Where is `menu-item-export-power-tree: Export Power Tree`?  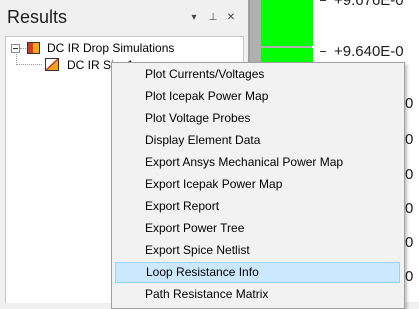
menu-item-export-power-tree: Export Power Tree is located at coordinates (257, 228).